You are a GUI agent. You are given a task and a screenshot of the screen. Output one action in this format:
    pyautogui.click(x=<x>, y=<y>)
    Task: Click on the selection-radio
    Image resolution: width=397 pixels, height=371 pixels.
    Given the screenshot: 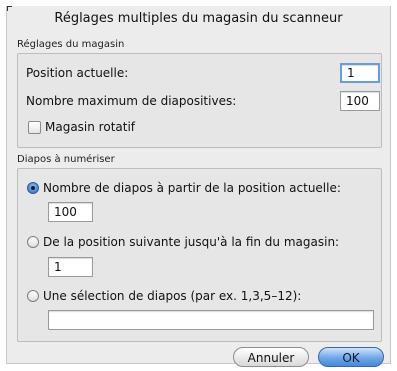 What is the action you would take?
    pyautogui.click(x=33, y=296)
    